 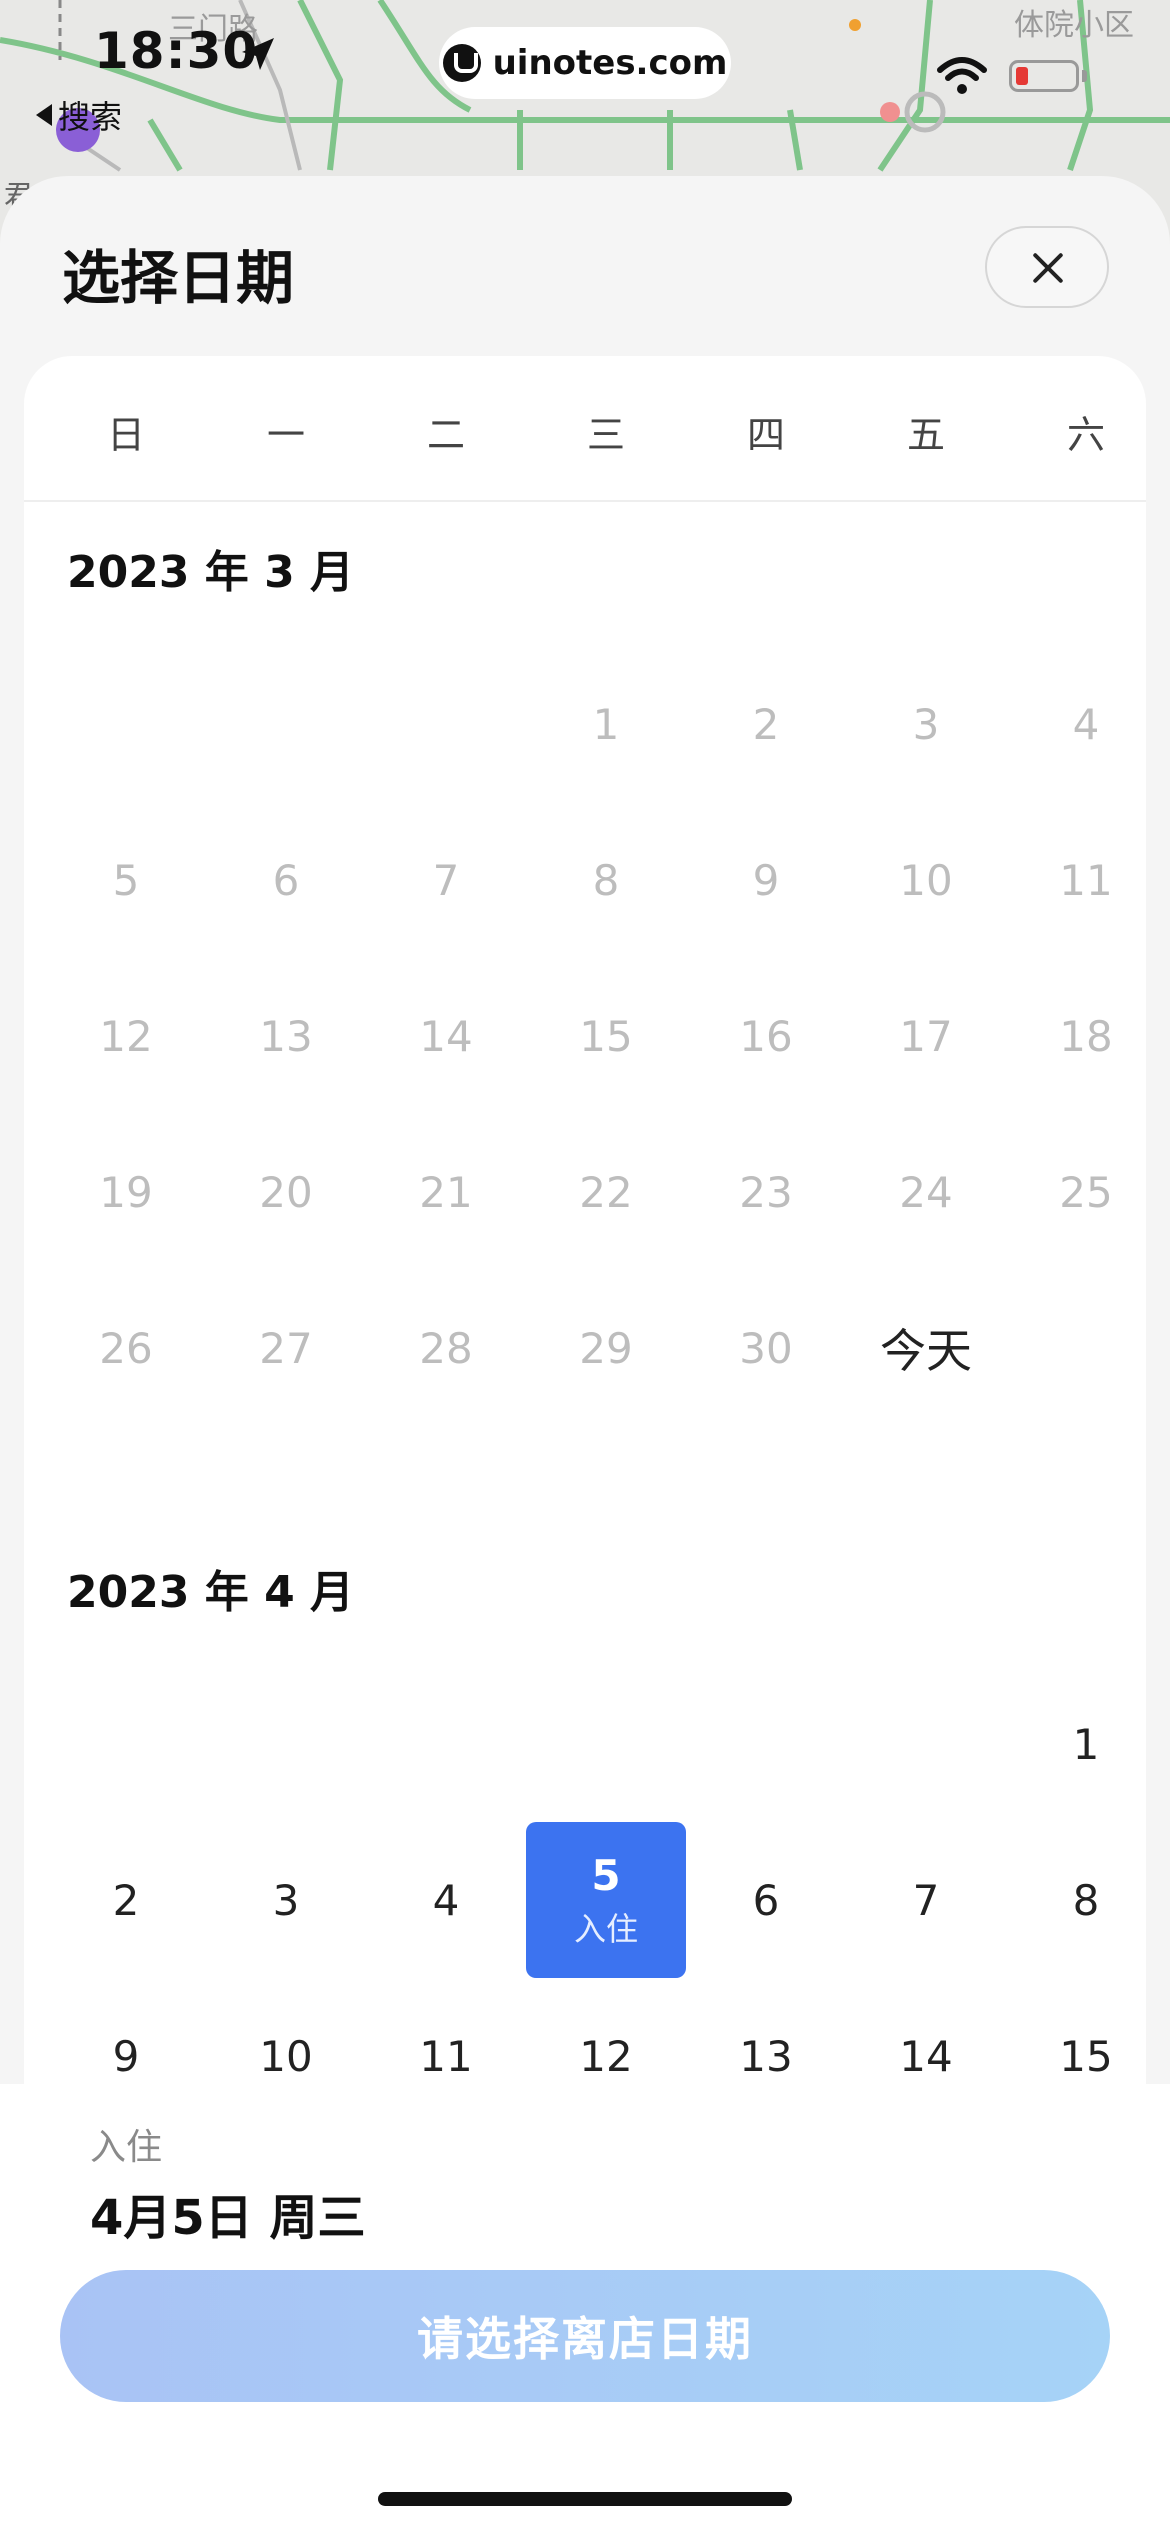 I want to click on calendar-day: 6, so click(x=766, y=1900).